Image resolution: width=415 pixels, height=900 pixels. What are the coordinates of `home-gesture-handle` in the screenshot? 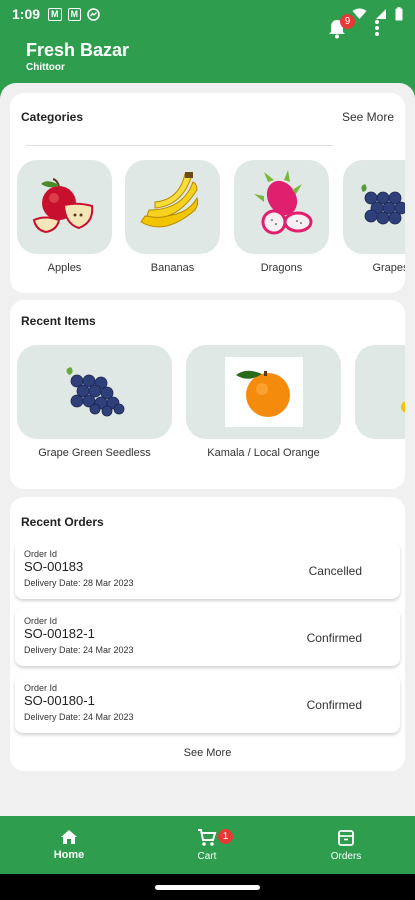 It's located at (207, 887).